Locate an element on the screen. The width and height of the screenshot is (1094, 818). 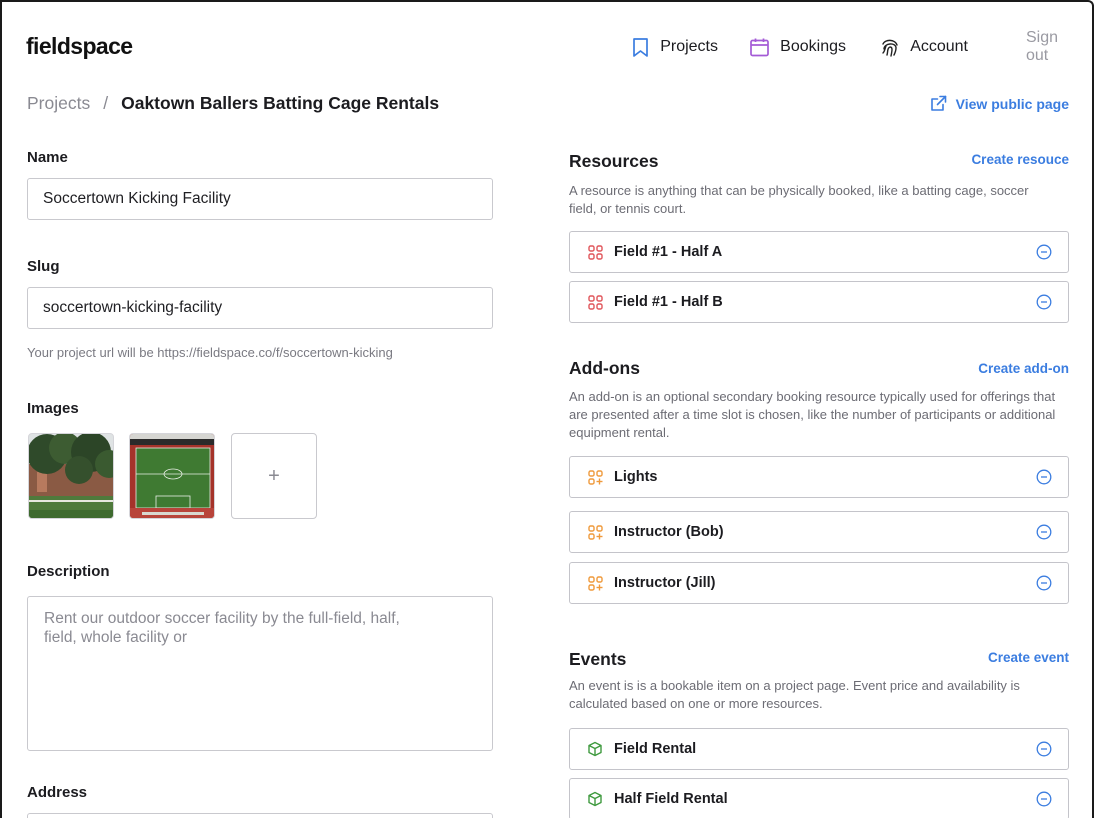
nav-account-label: Account is located at coordinates (939, 46).